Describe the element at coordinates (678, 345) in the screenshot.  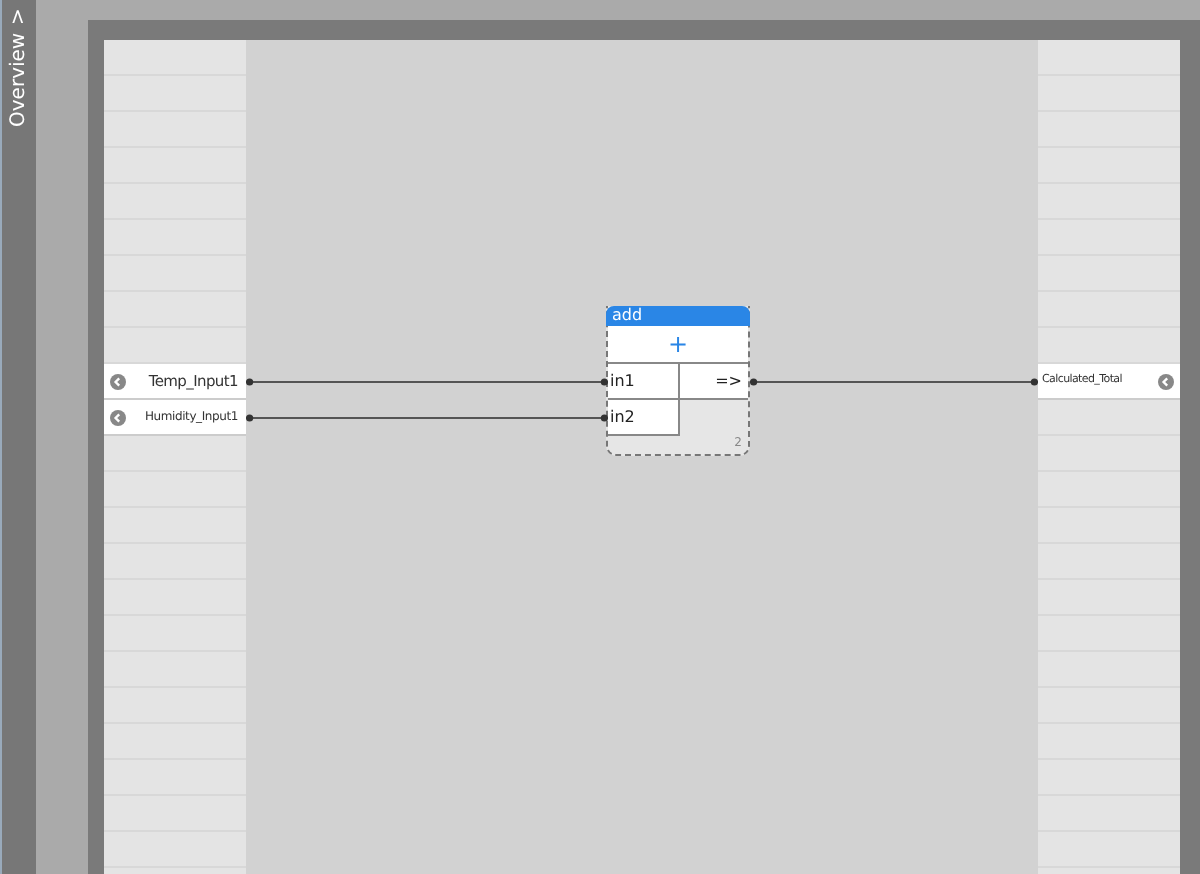
I see `operator-label: +` at that location.